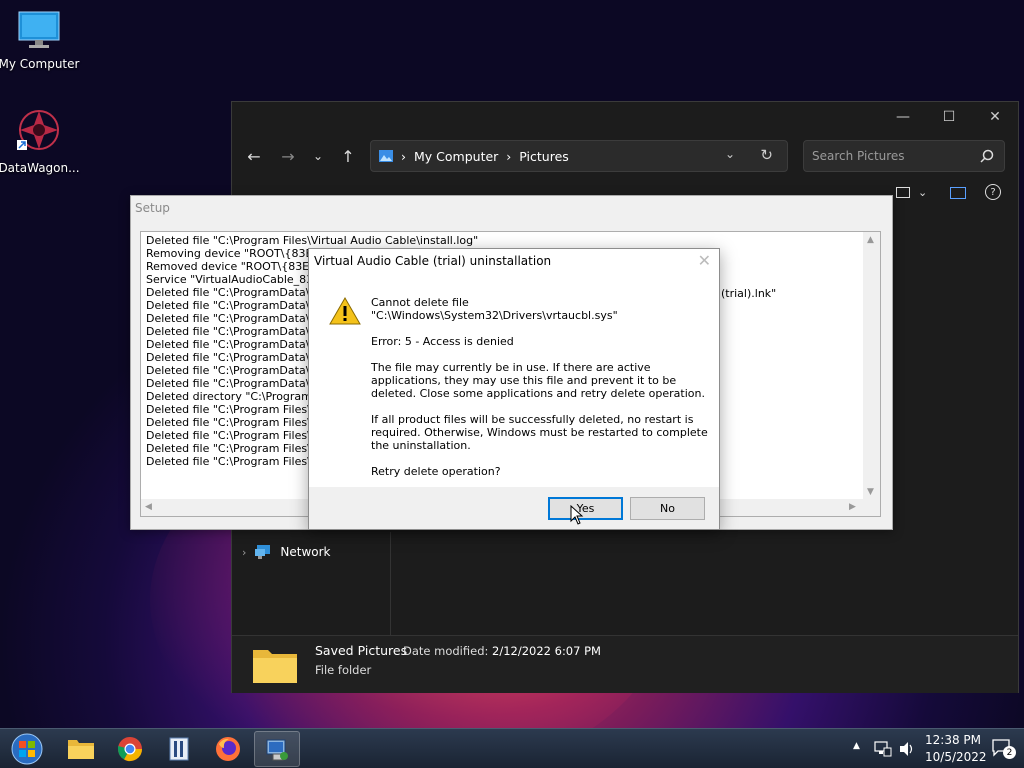 This screenshot has width=1024, height=768. What do you see at coordinates (546, 651) in the screenshot?
I see `modified-value: 2/12/2022 6:07 PM` at bounding box center [546, 651].